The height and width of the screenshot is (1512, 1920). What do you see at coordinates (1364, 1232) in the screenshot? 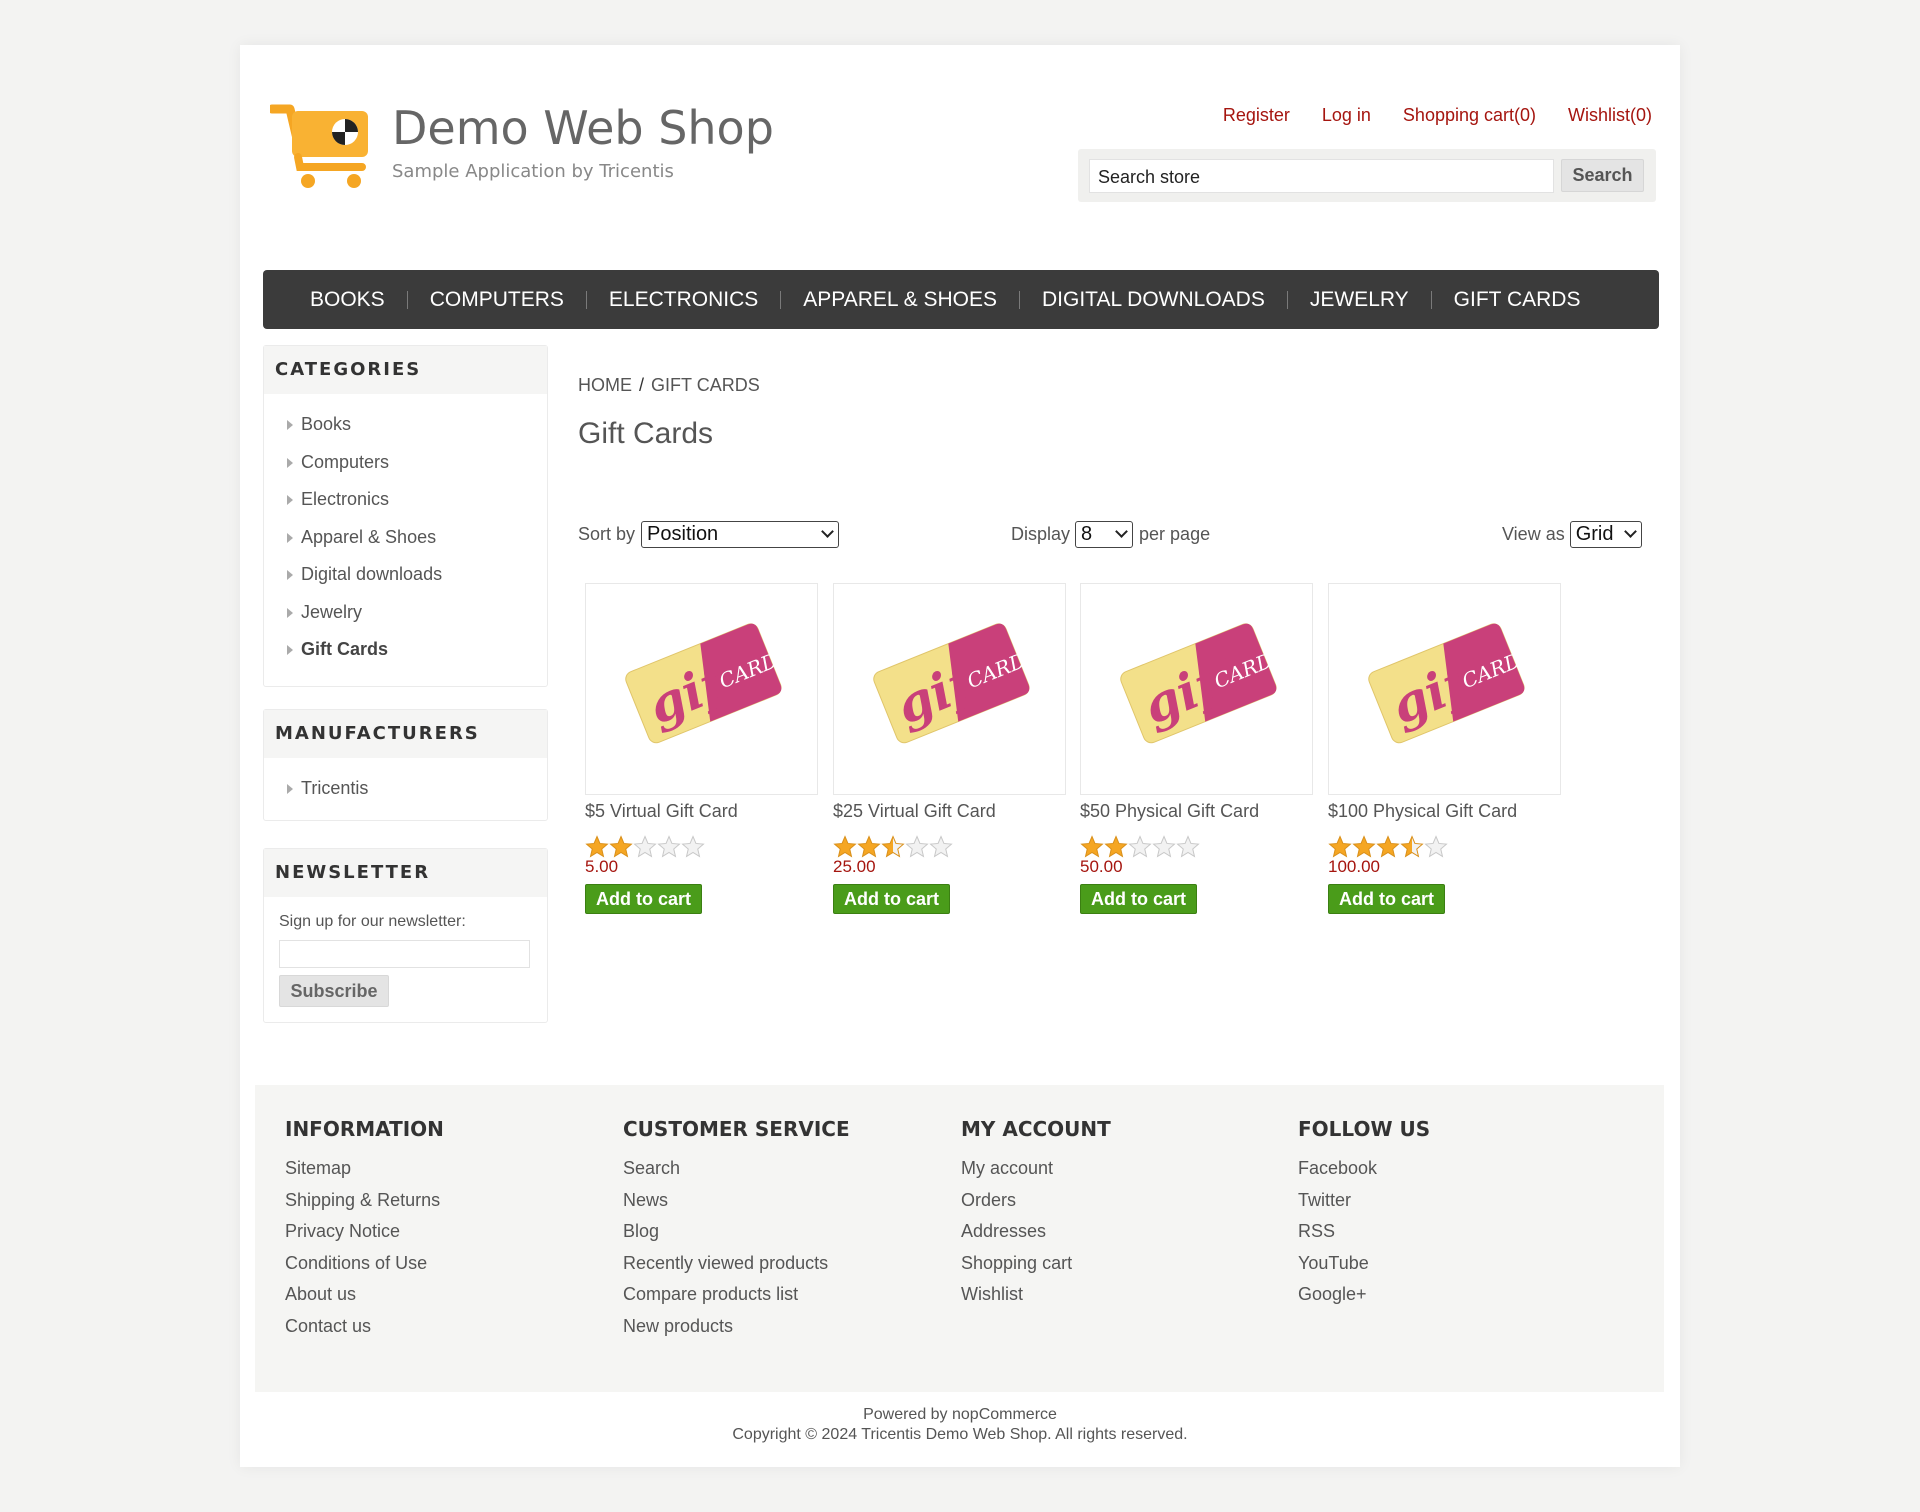
I see `footer-link: RSS` at bounding box center [1364, 1232].